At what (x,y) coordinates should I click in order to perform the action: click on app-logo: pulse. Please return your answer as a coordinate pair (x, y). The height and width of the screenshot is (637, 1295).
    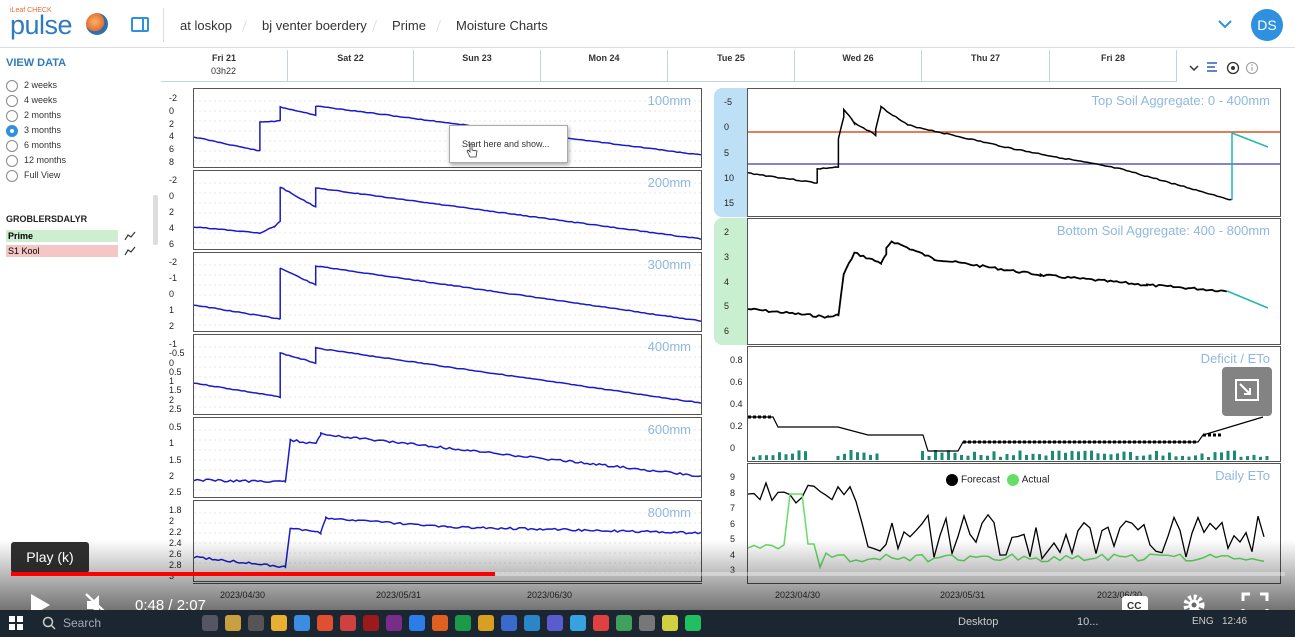
    Looking at the image, I should click on (41, 25).